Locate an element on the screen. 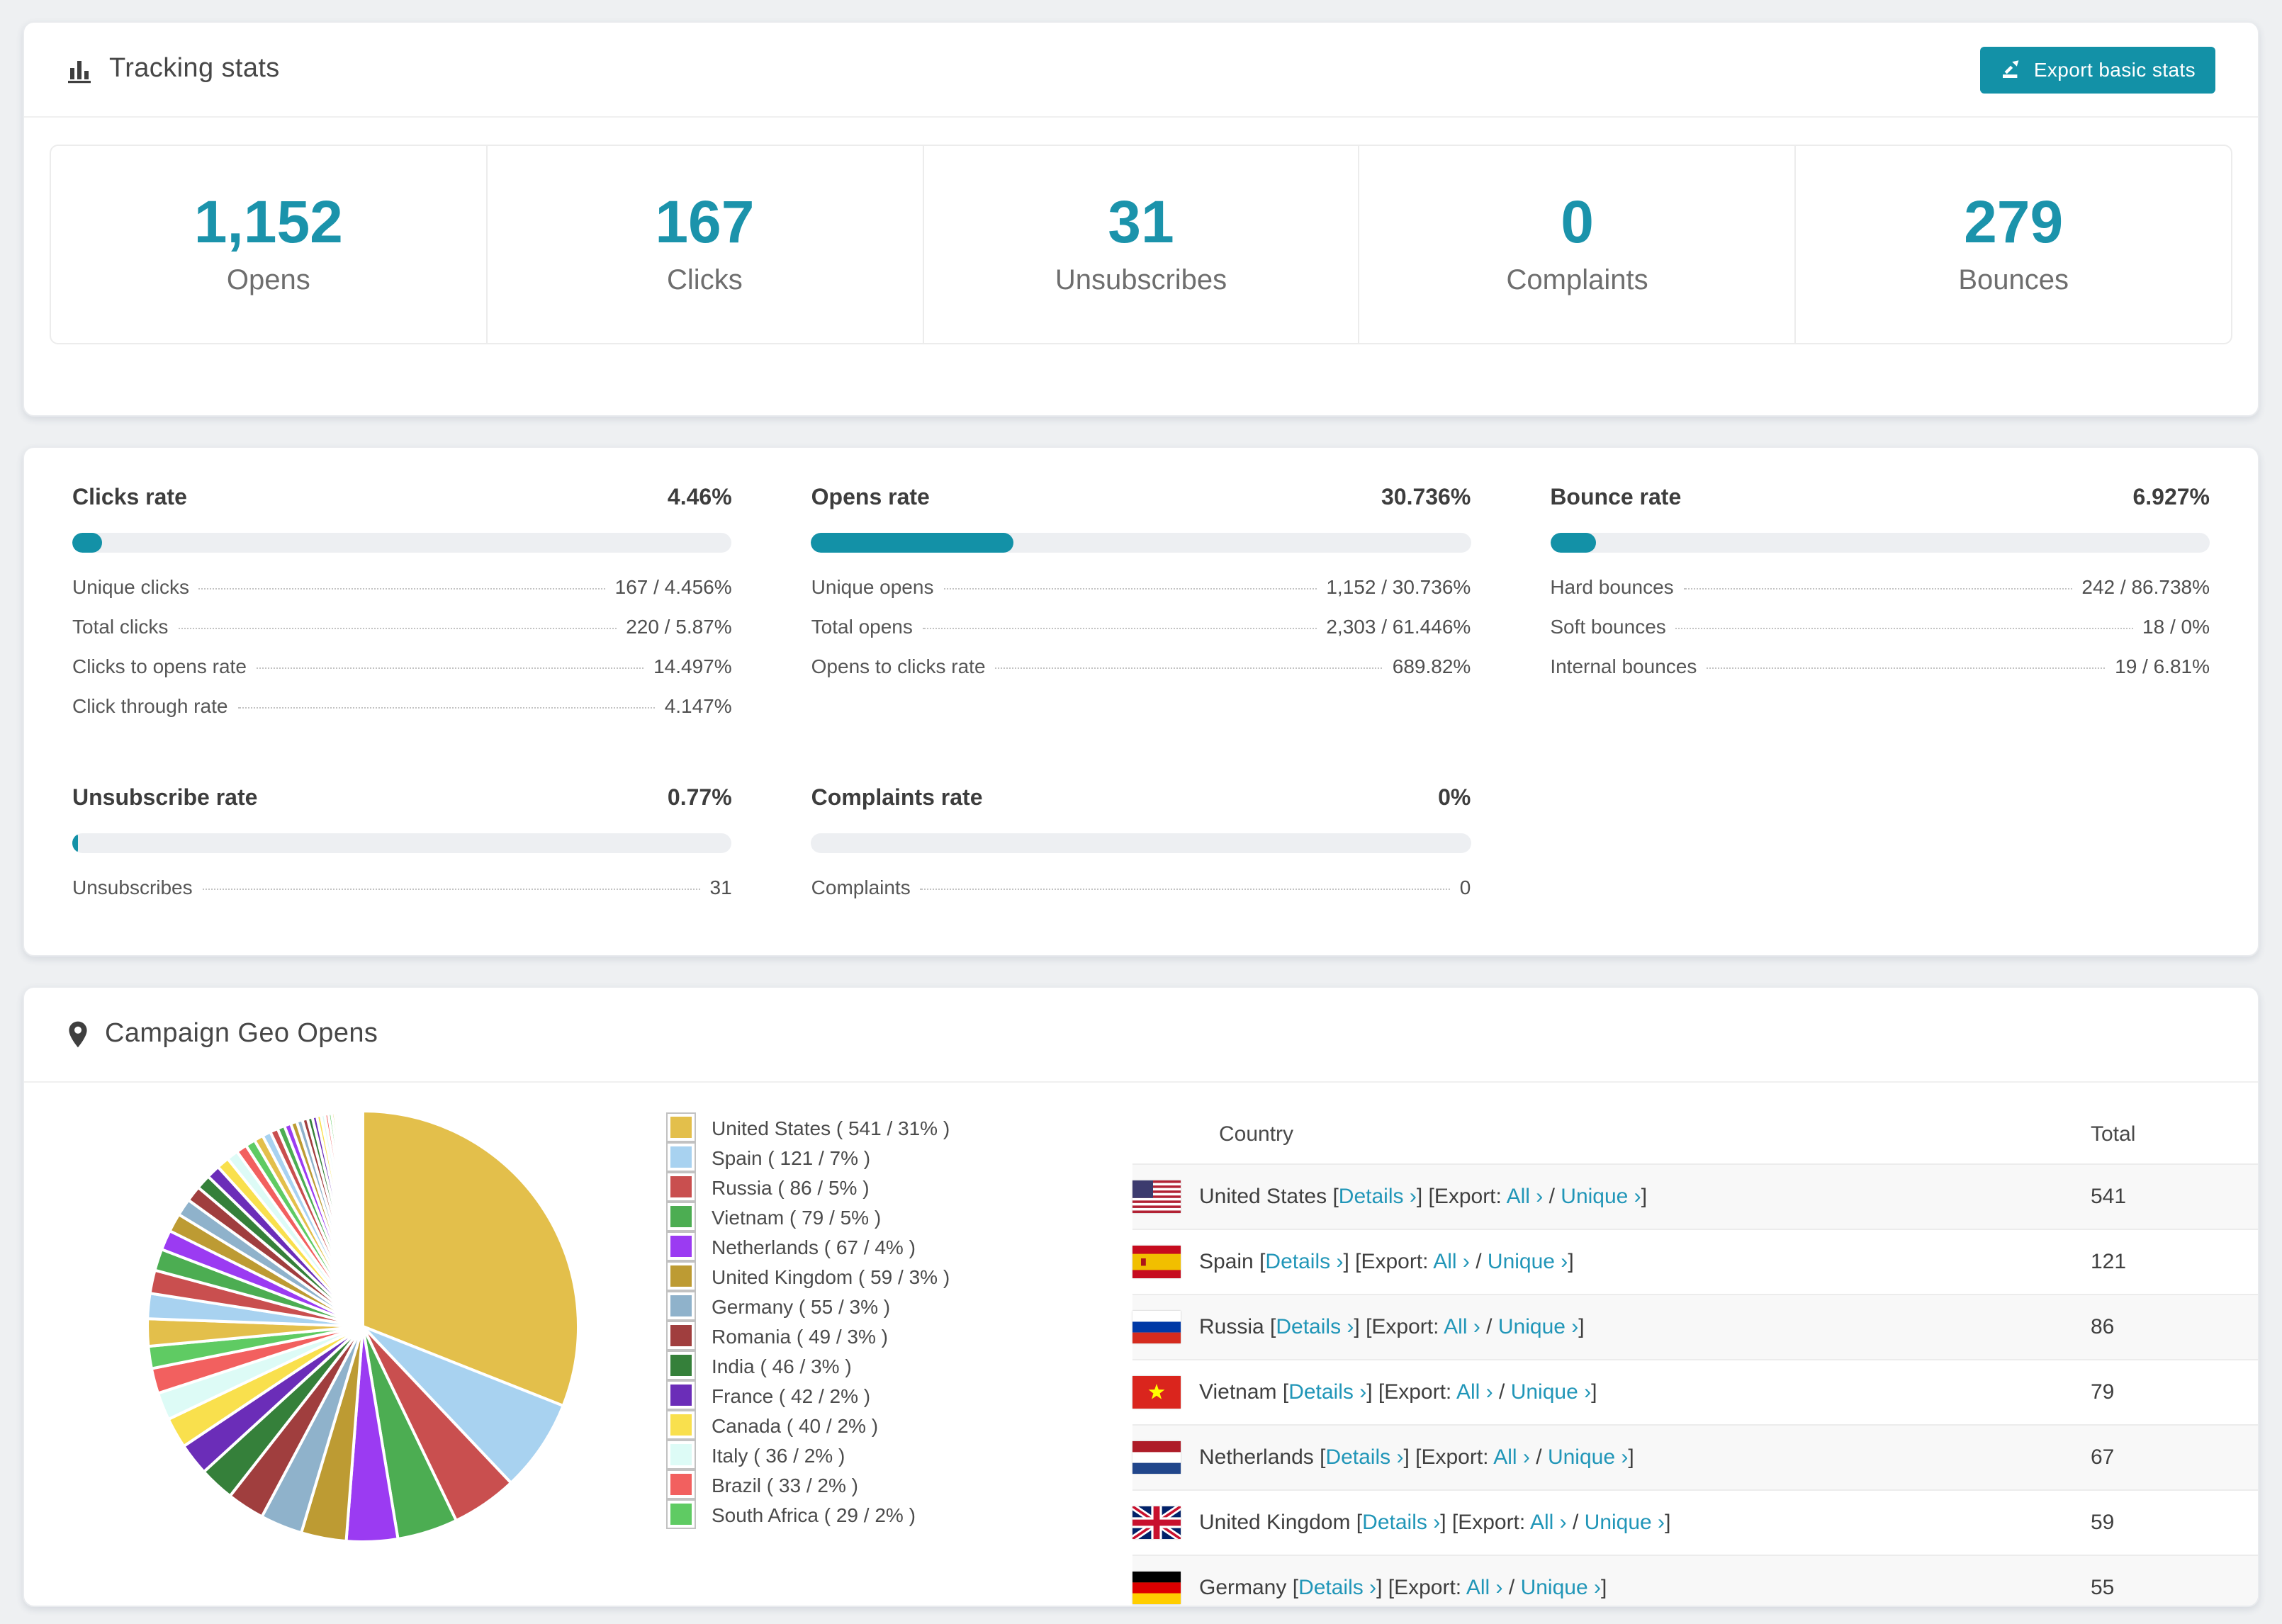 This screenshot has width=2282, height=1624. rate-title: Bounce rate is located at coordinates (1616, 498).